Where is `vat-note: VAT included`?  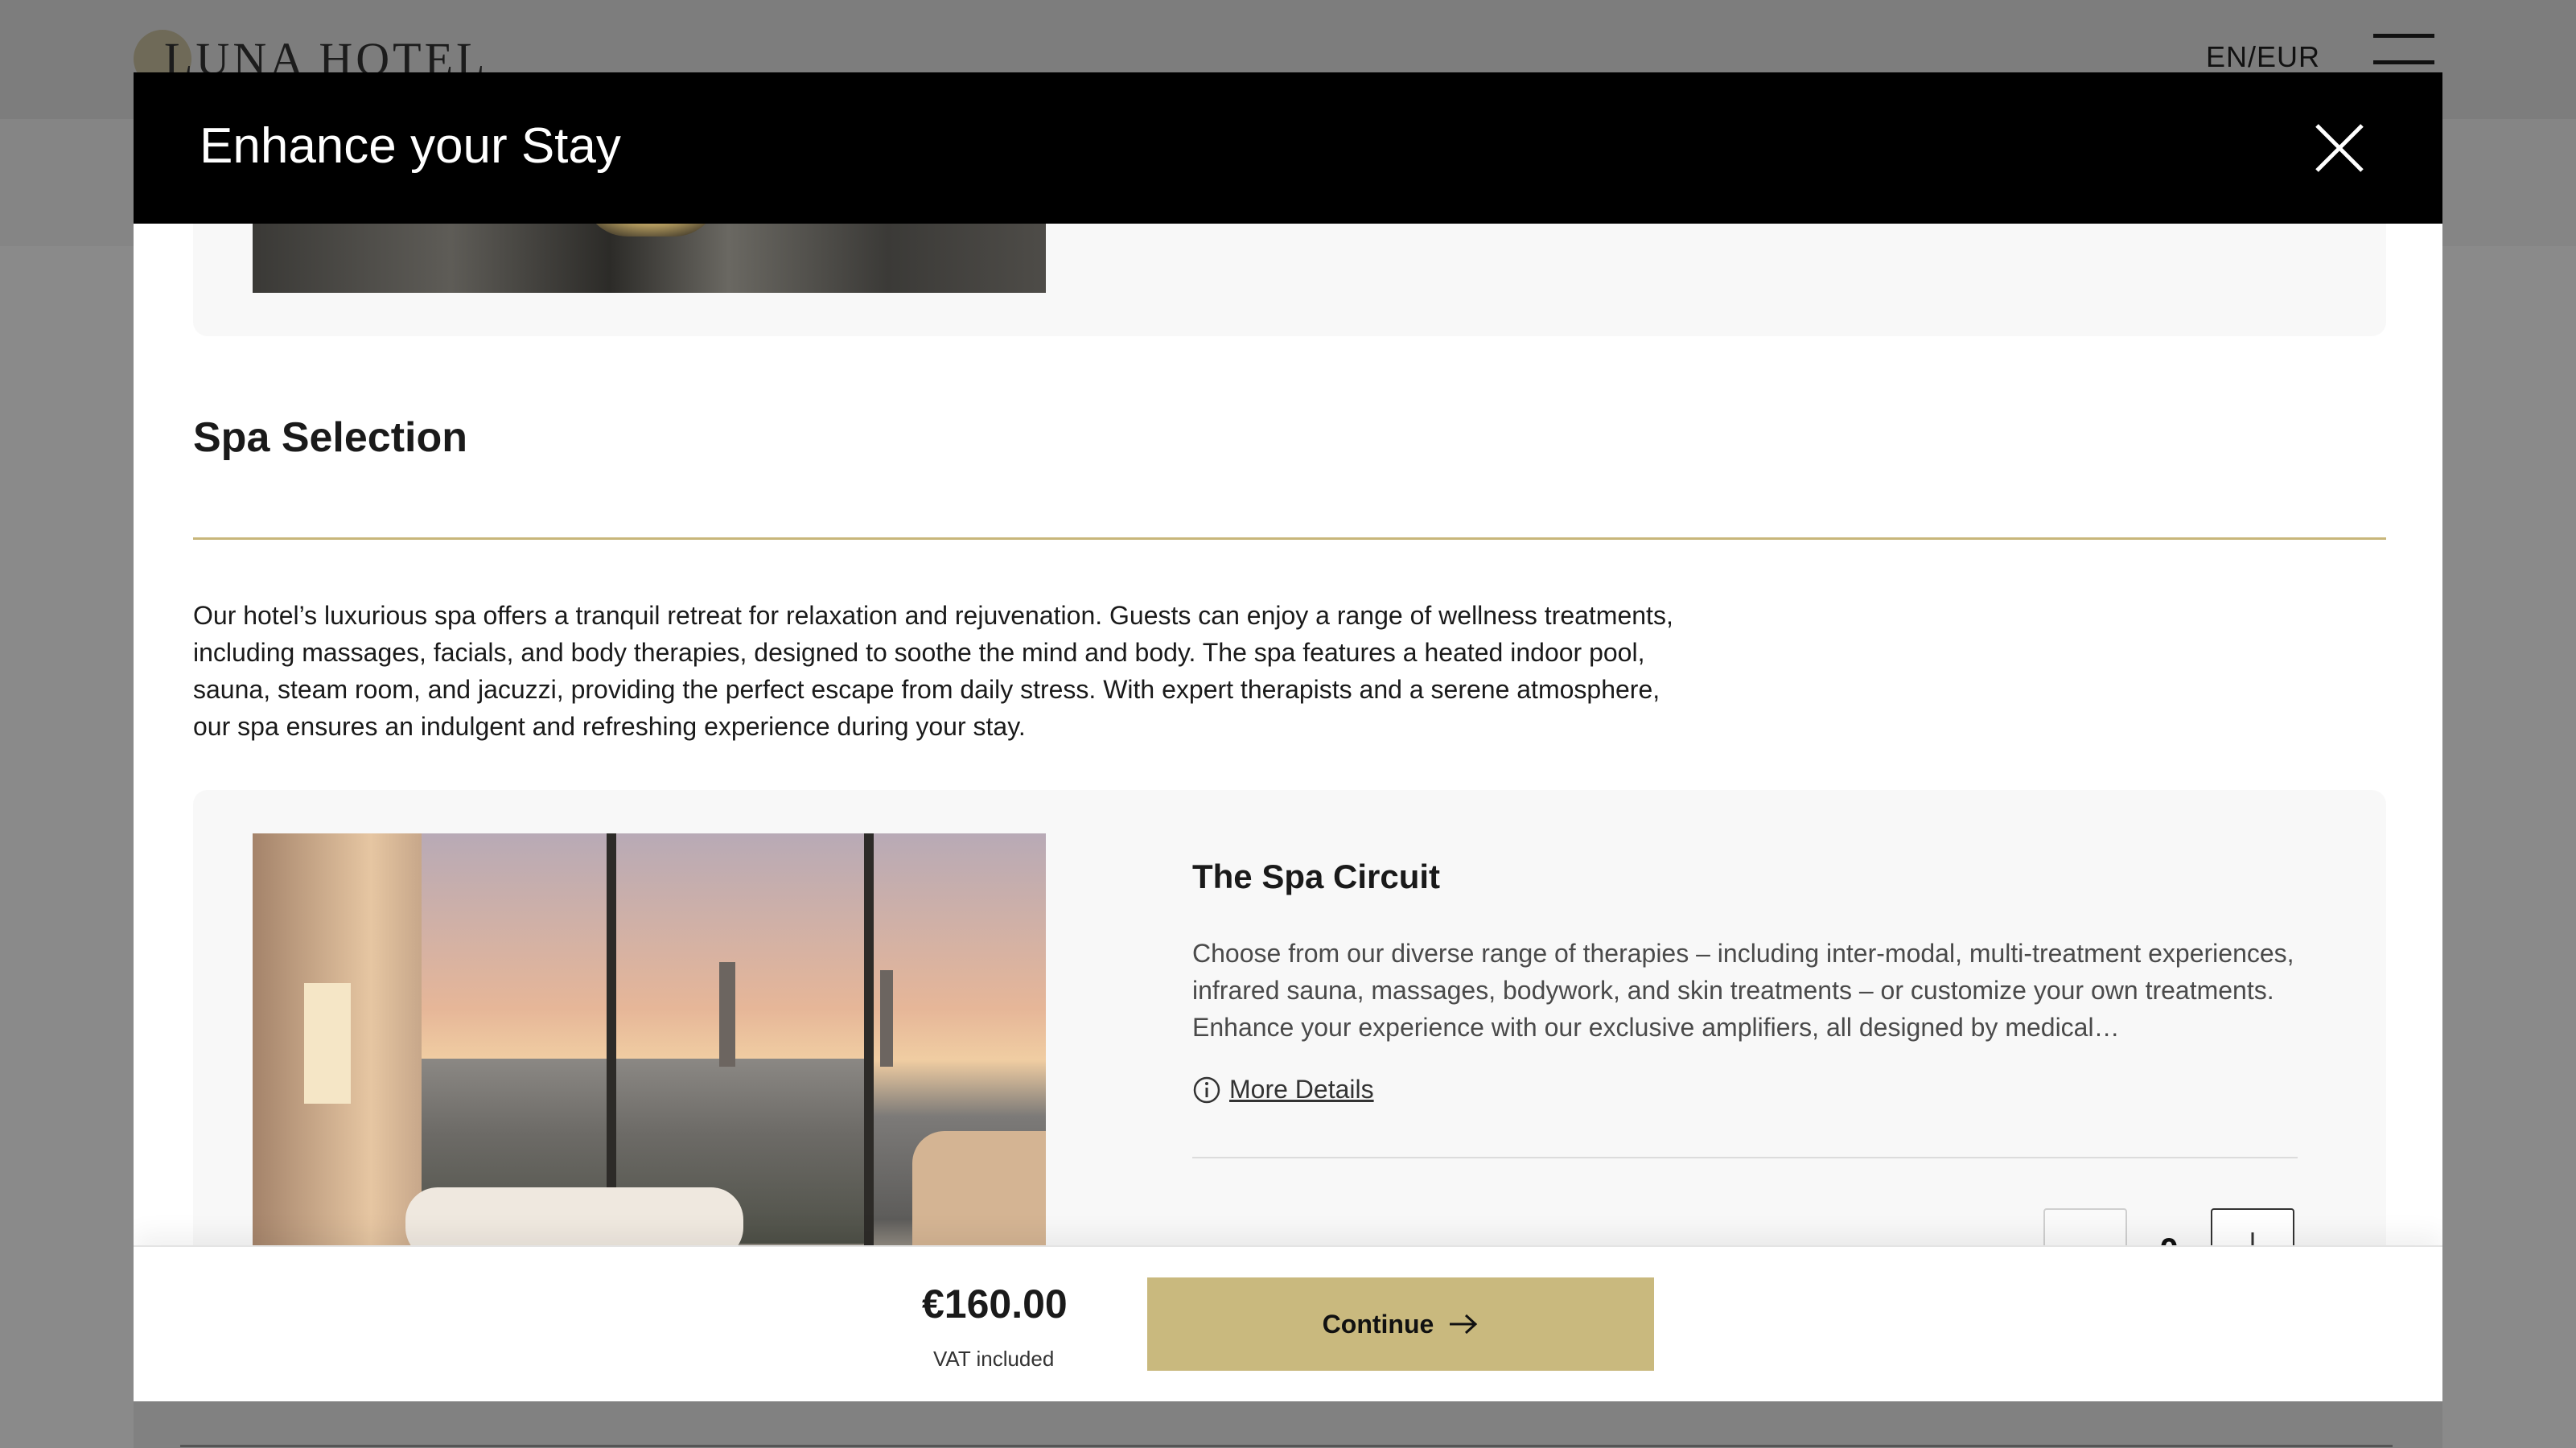 vat-note: VAT included is located at coordinates (994, 1359).